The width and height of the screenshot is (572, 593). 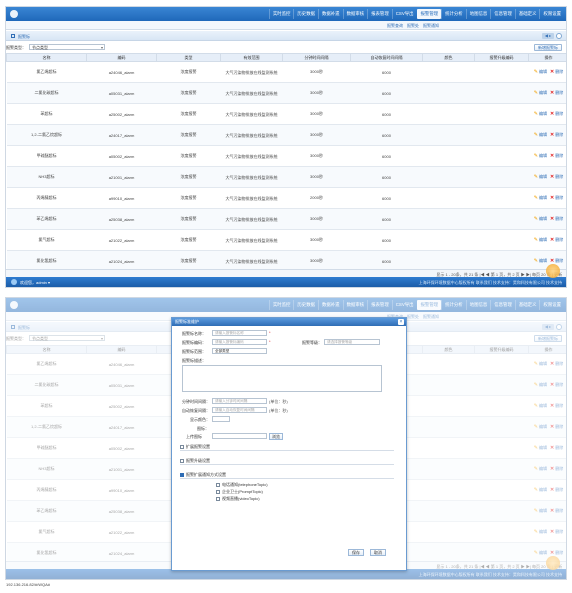 I want to click on code-input: 请输入报警标编码, so click(x=239, y=342).